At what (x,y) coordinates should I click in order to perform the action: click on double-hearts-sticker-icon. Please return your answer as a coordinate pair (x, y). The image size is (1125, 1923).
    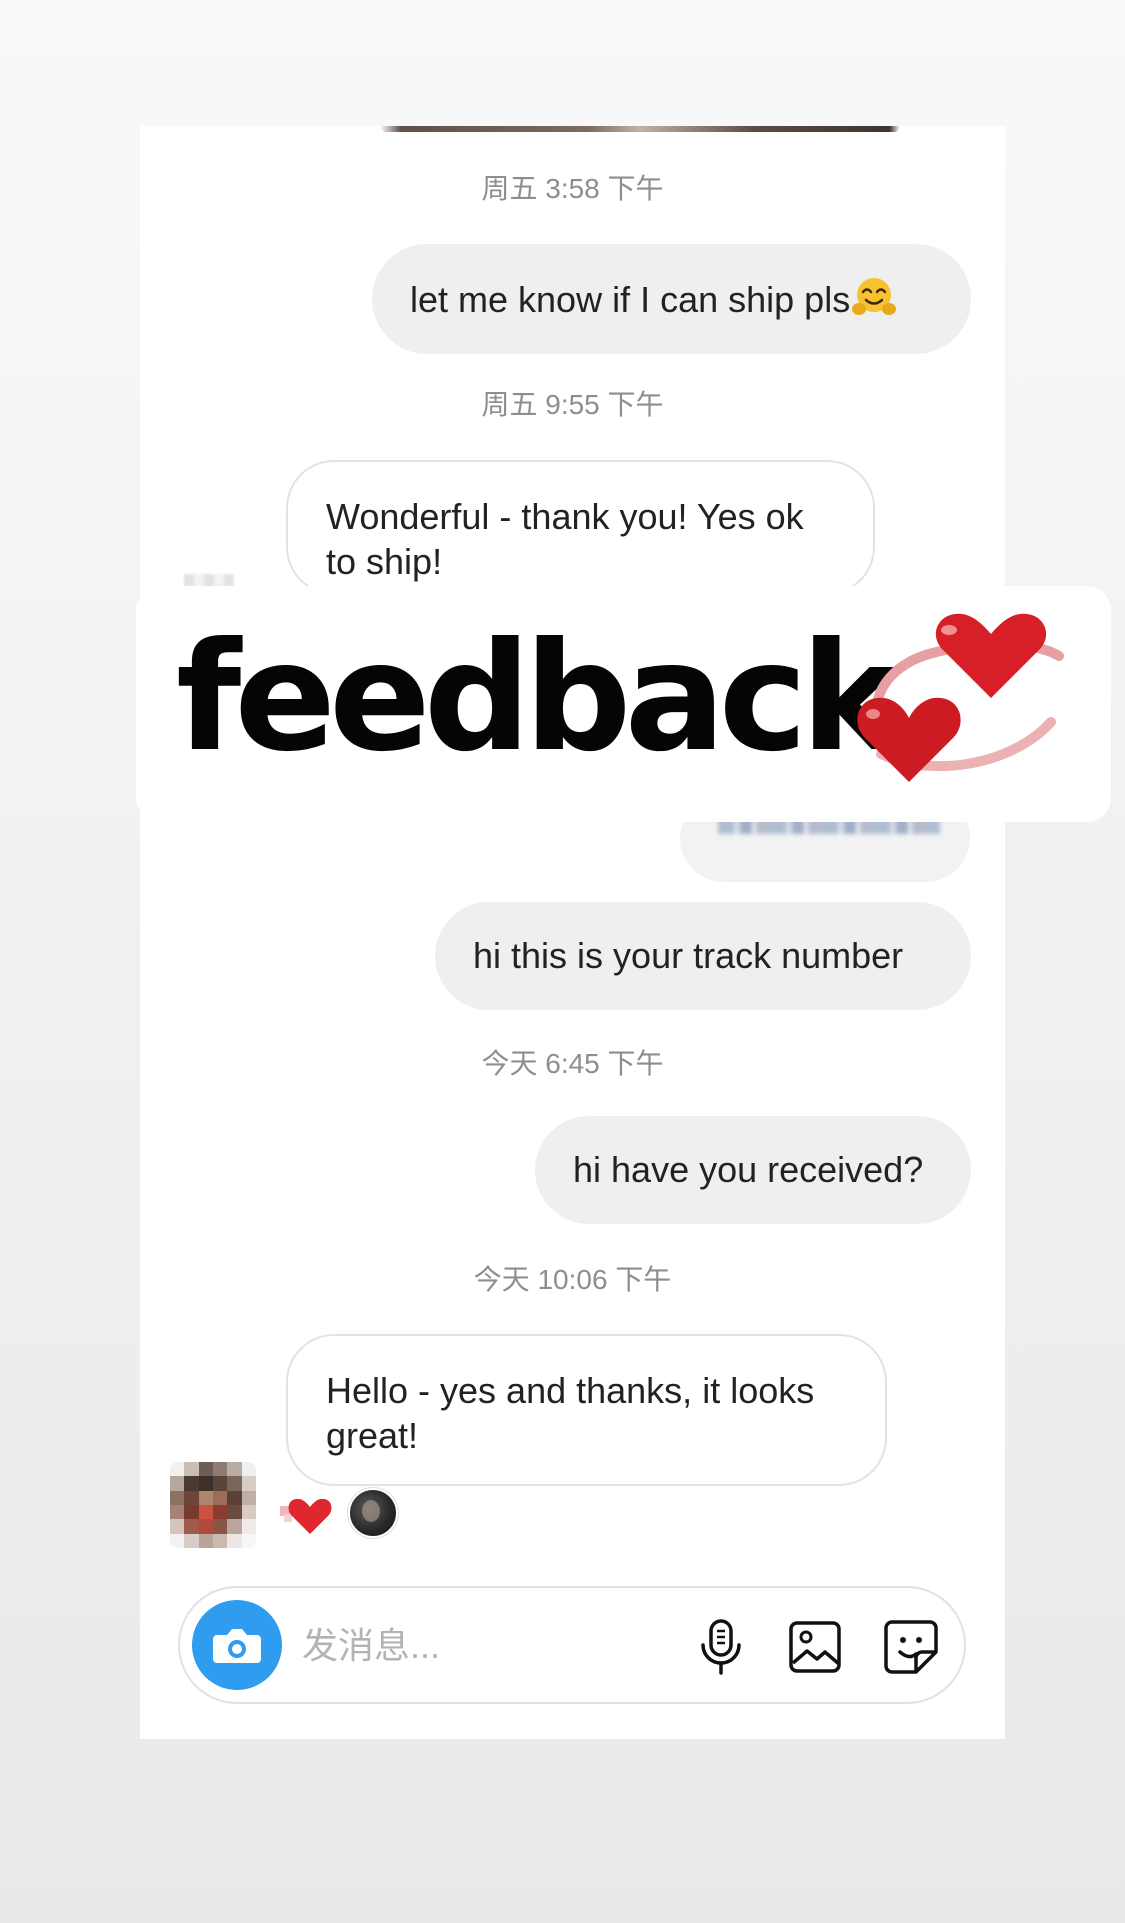
    Looking at the image, I should click on (961, 706).